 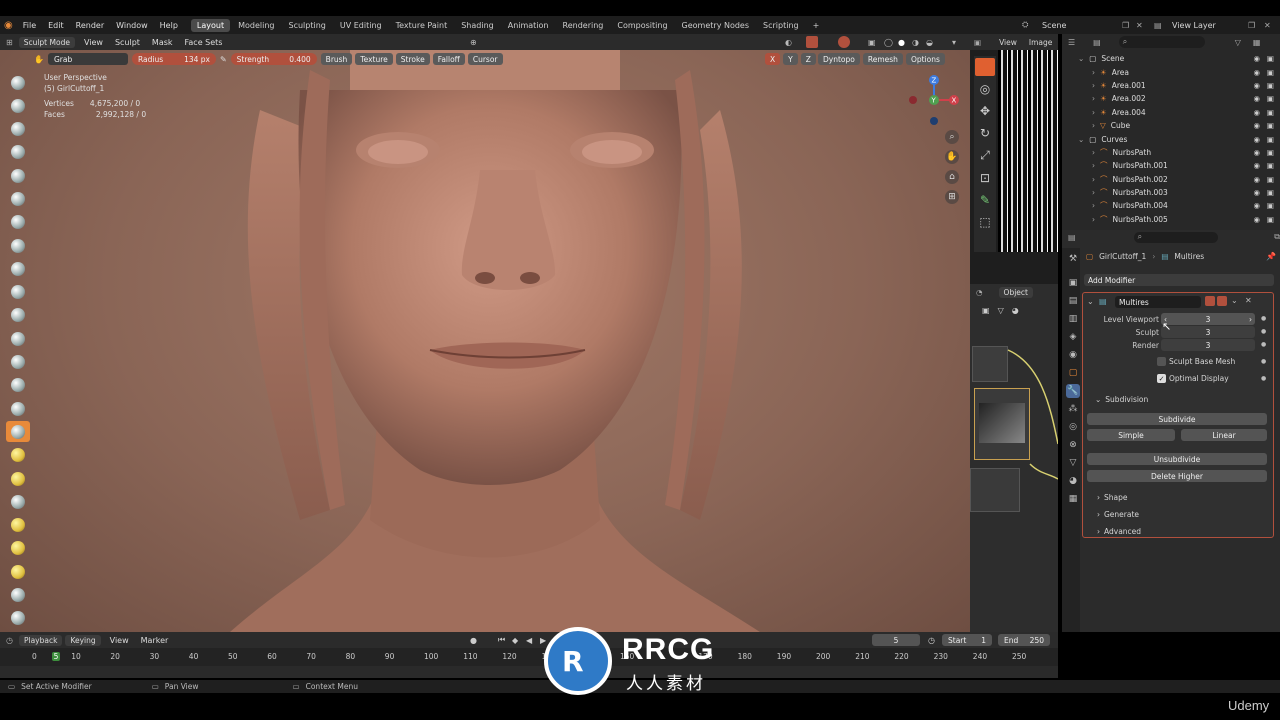 What do you see at coordinates (18, 385) in the screenshot?
I see `multiplane-scrape-brush-tool` at bounding box center [18, 385].